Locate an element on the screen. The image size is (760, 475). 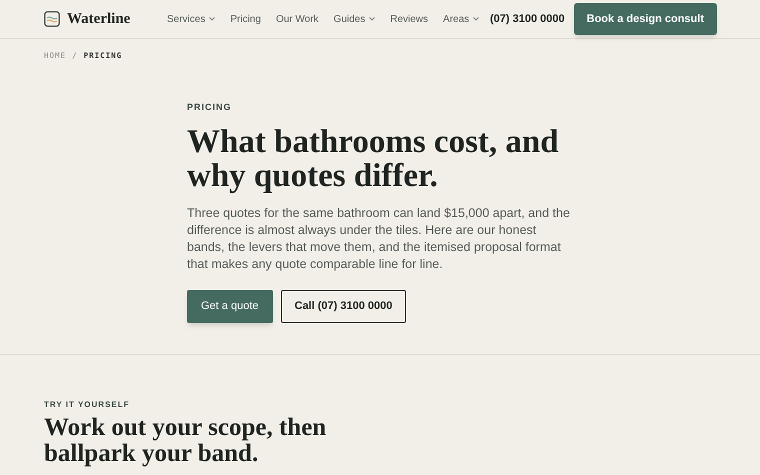
section-heading: Work out your scope, then ballpark your band. is located at coordinates (186, 440).